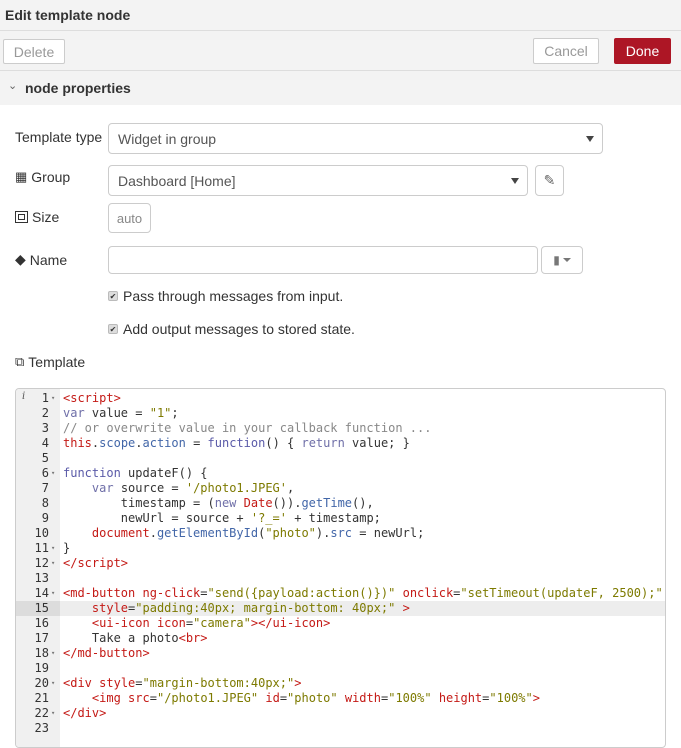 The height and width of the screenshot is (748, 681). What do you see at coordinates (41, 548) in the screenshot?
I see `line-number: 11` at bounding box center [41, 548].